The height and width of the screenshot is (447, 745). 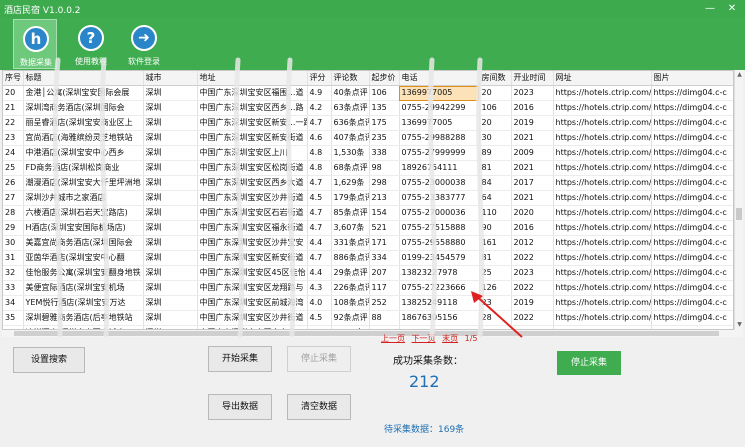 What do you see at coordinates (252, 288) in the screenshot?
I see `table-cell: 中国广东深圳宝安区龙翔路与` at bounding box center [252, 288].